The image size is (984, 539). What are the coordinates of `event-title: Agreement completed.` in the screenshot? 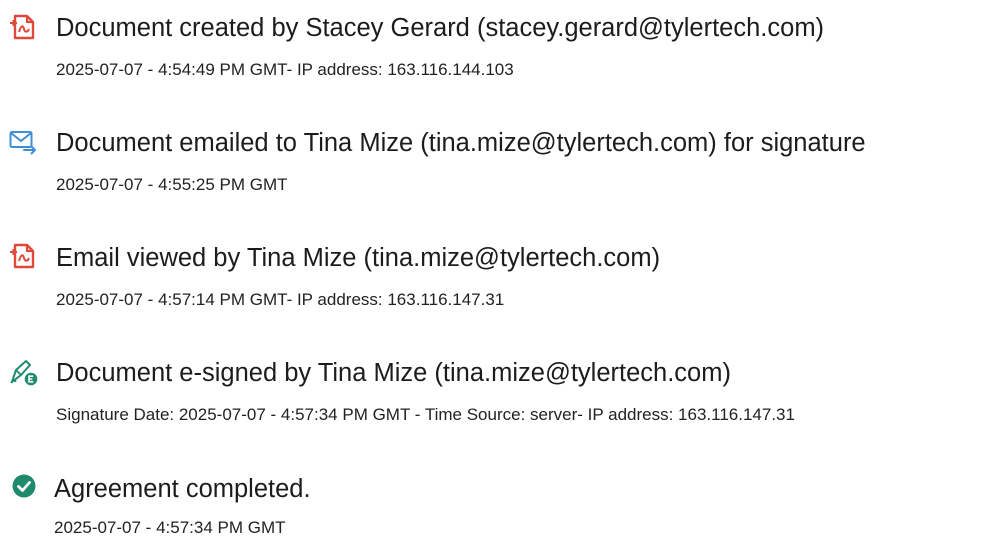 It's located at (182, 489).